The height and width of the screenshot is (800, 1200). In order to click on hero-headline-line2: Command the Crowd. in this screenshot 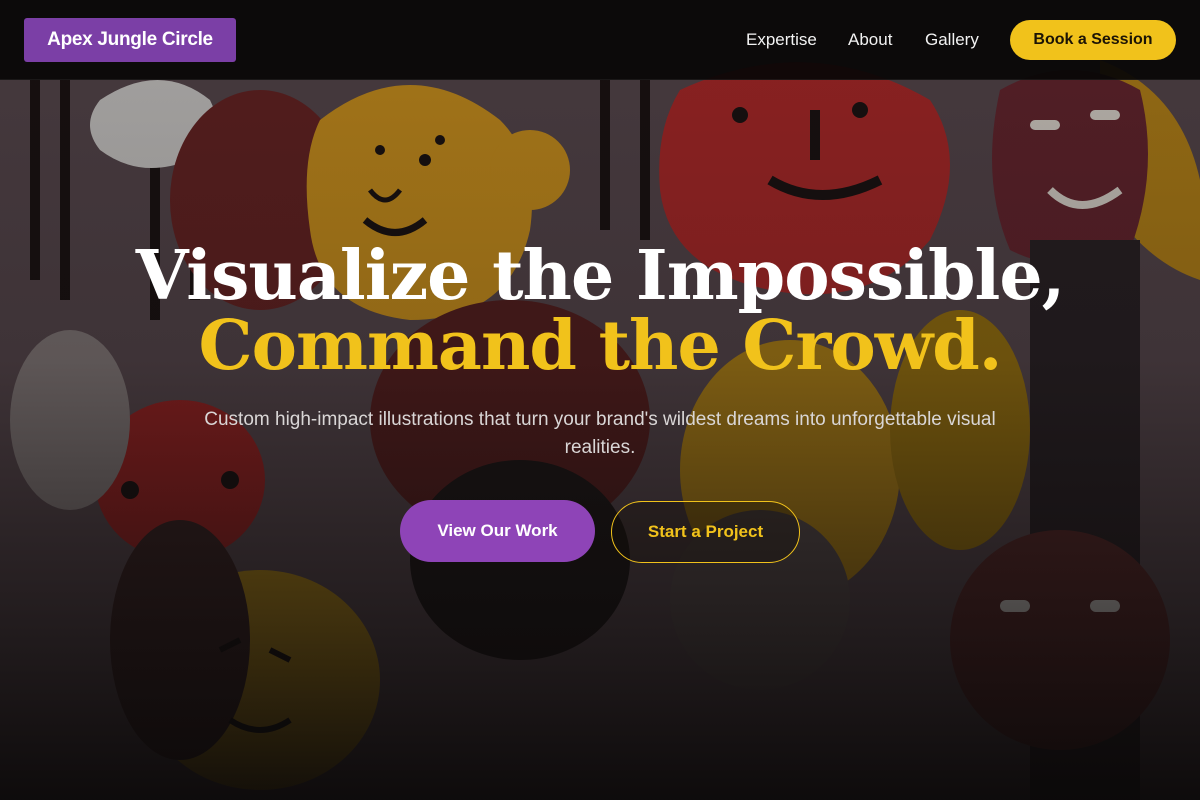, I will do `click(600, 346)`.